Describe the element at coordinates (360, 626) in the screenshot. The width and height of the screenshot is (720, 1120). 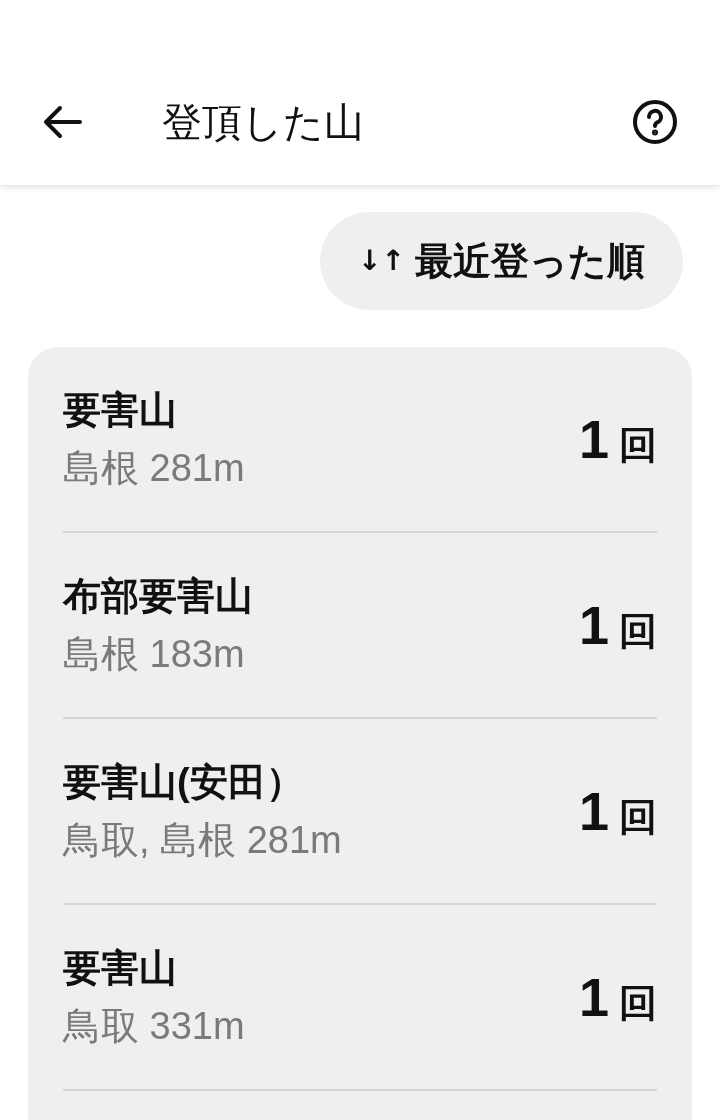
I see `mountain-list-item: 布部要害山 島根 183m 1 回` at that location.